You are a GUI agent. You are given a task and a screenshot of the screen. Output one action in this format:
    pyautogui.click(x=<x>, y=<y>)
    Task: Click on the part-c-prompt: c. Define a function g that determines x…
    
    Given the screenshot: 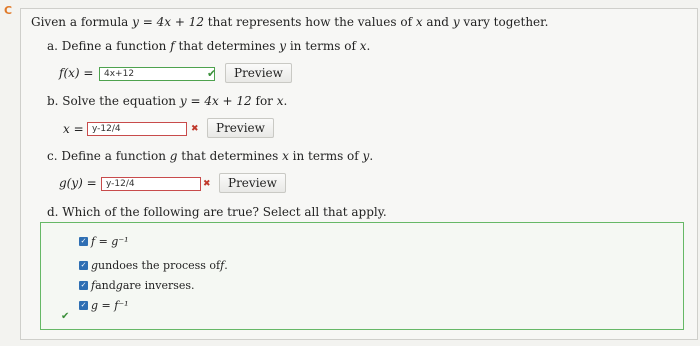 What is the action you would take?
    pyautogui.click(x=210, y=156)
    